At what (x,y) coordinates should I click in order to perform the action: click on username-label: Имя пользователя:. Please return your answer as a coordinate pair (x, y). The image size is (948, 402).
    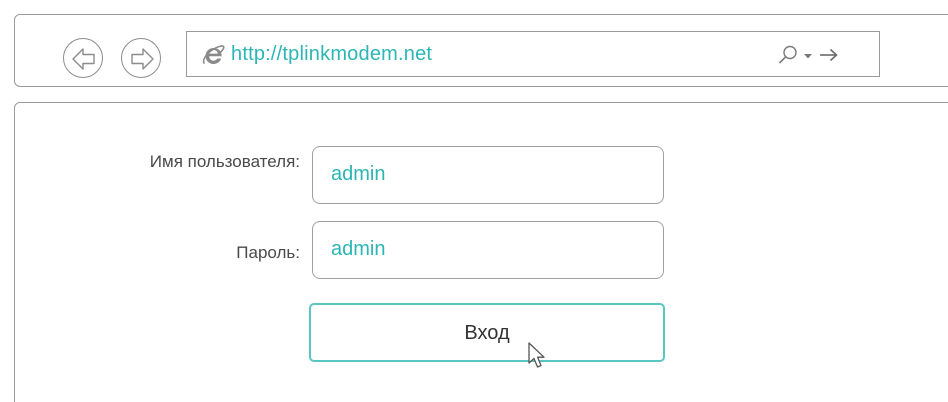
    Looking at the image, I should click on (224, 161).